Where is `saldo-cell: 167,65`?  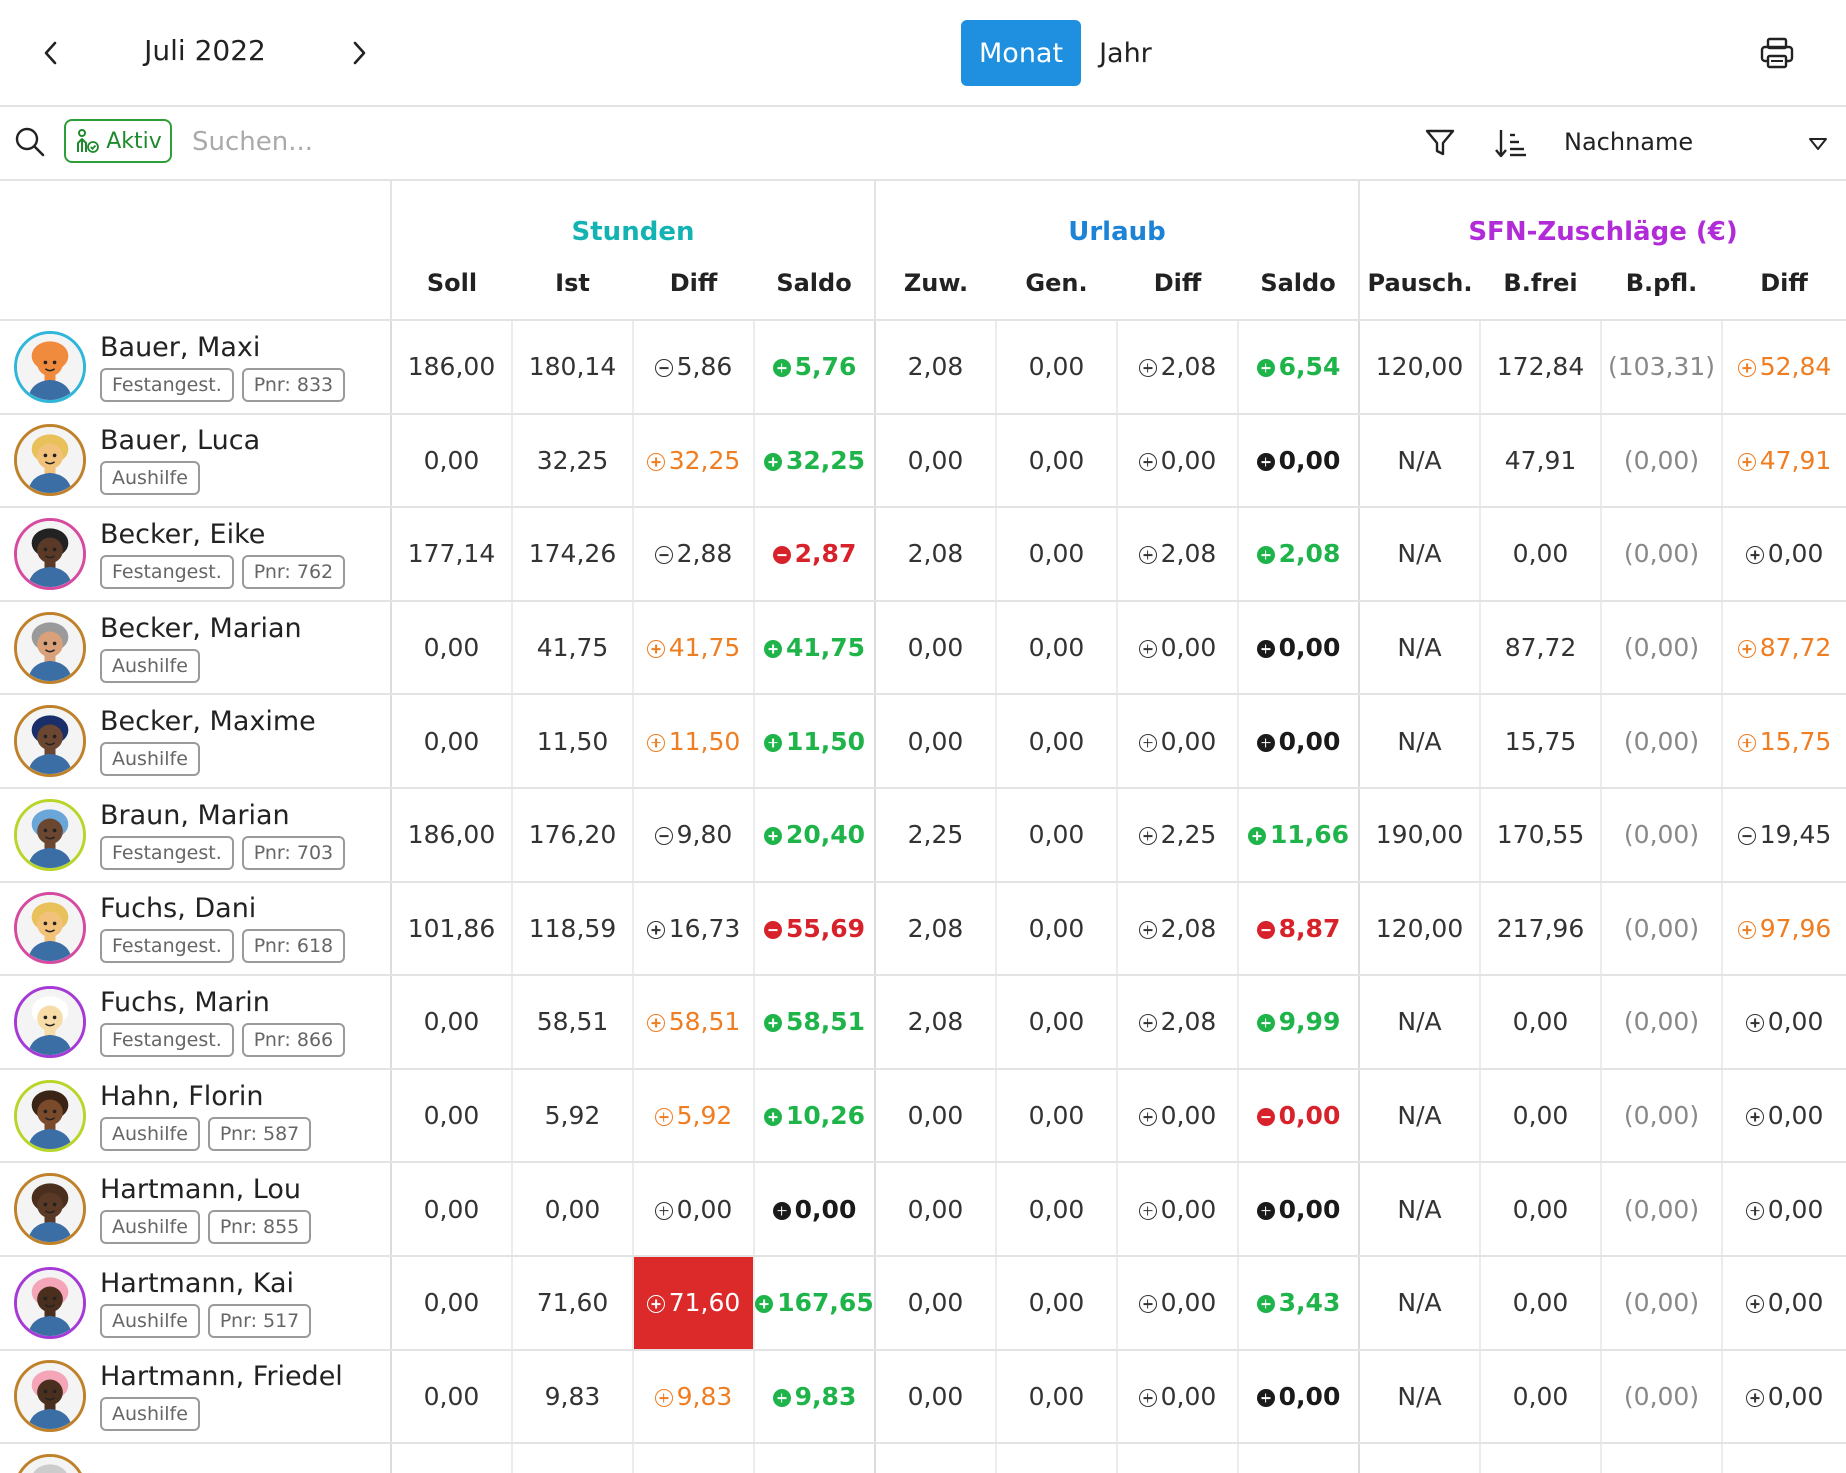 saldo-cell: 167,65 is located at coordinates (814, 1303).